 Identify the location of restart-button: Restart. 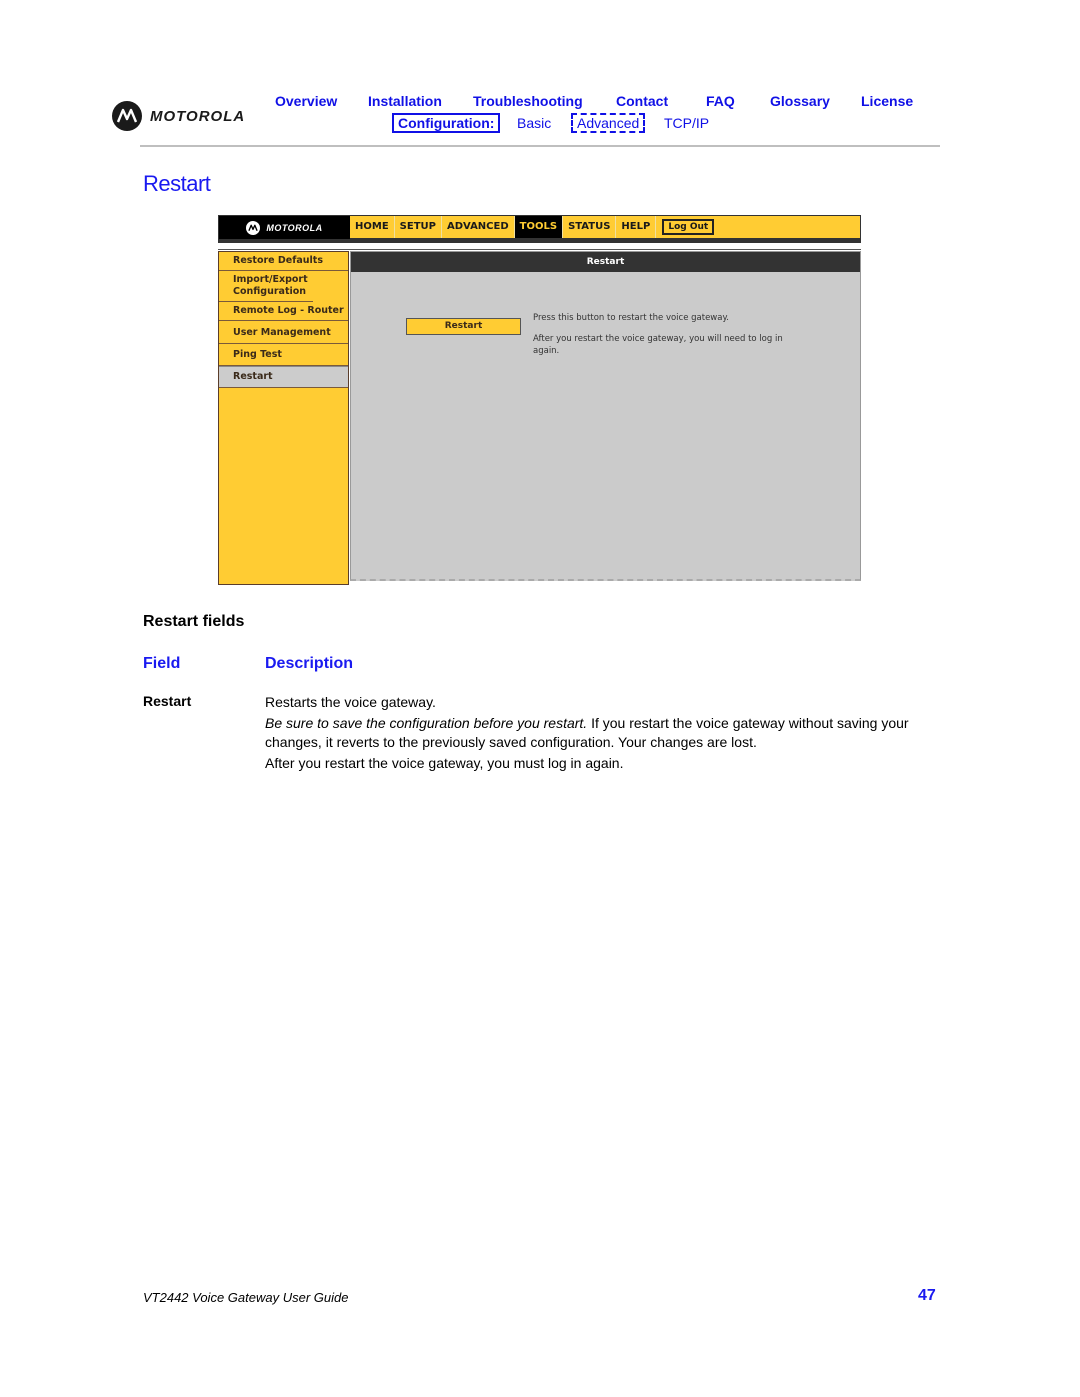
(463, 326).